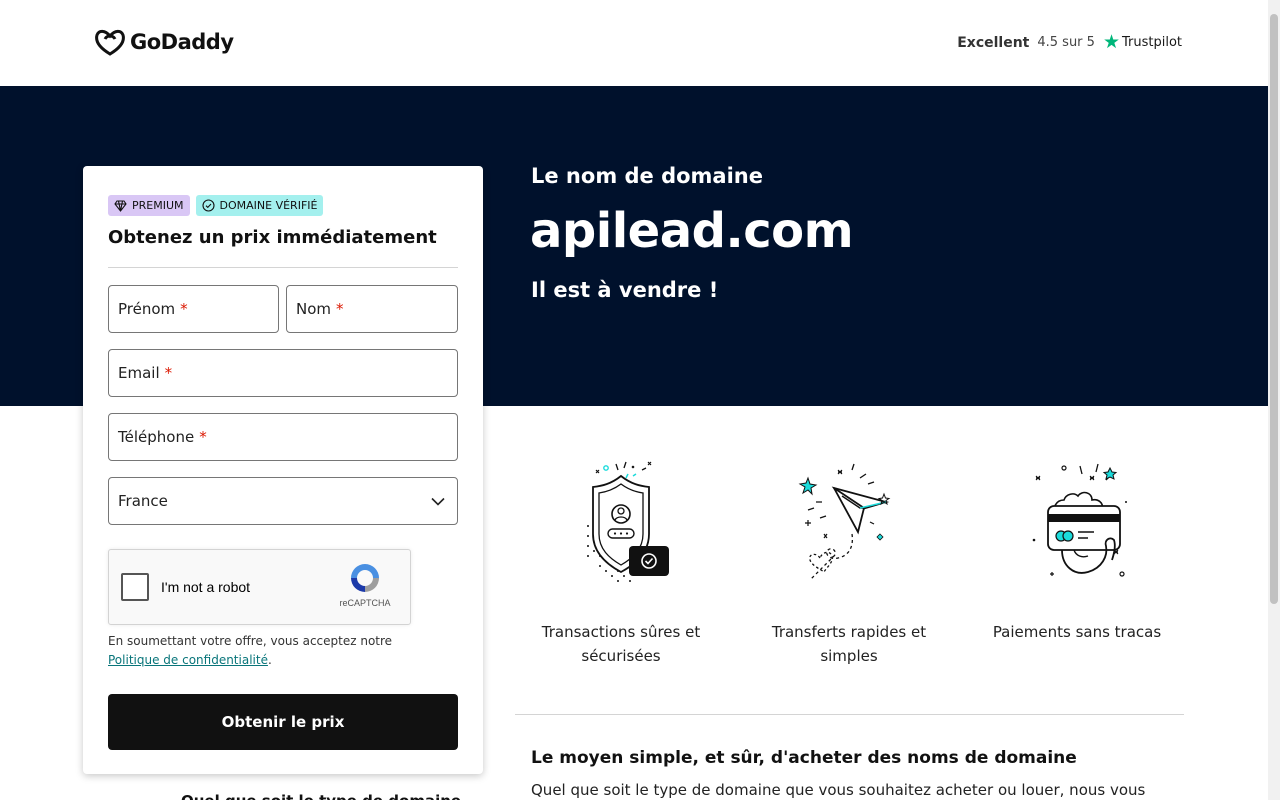  I want to click on paper-plane-icon, so click(849, 518).